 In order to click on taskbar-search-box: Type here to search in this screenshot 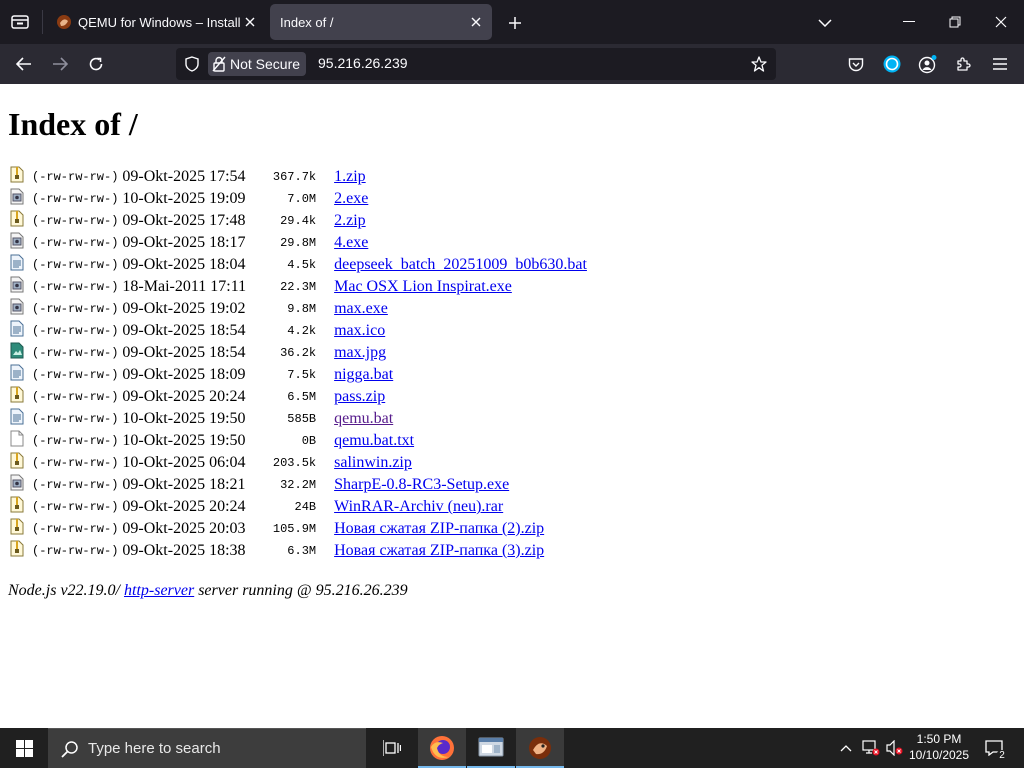, I will do `click(207, 748)`.